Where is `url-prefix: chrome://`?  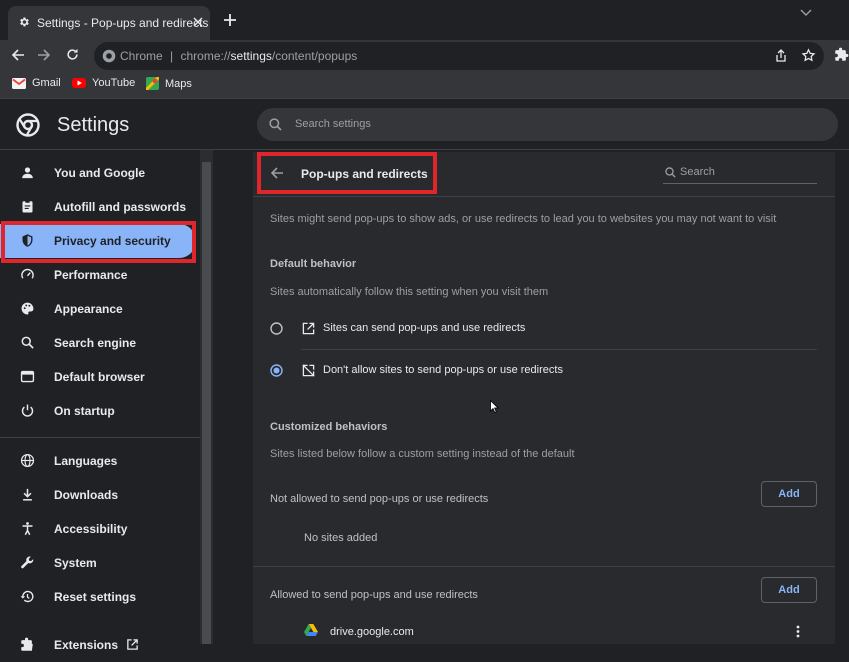 url-prefix: chrome:// is located at coordinates (205, 56).